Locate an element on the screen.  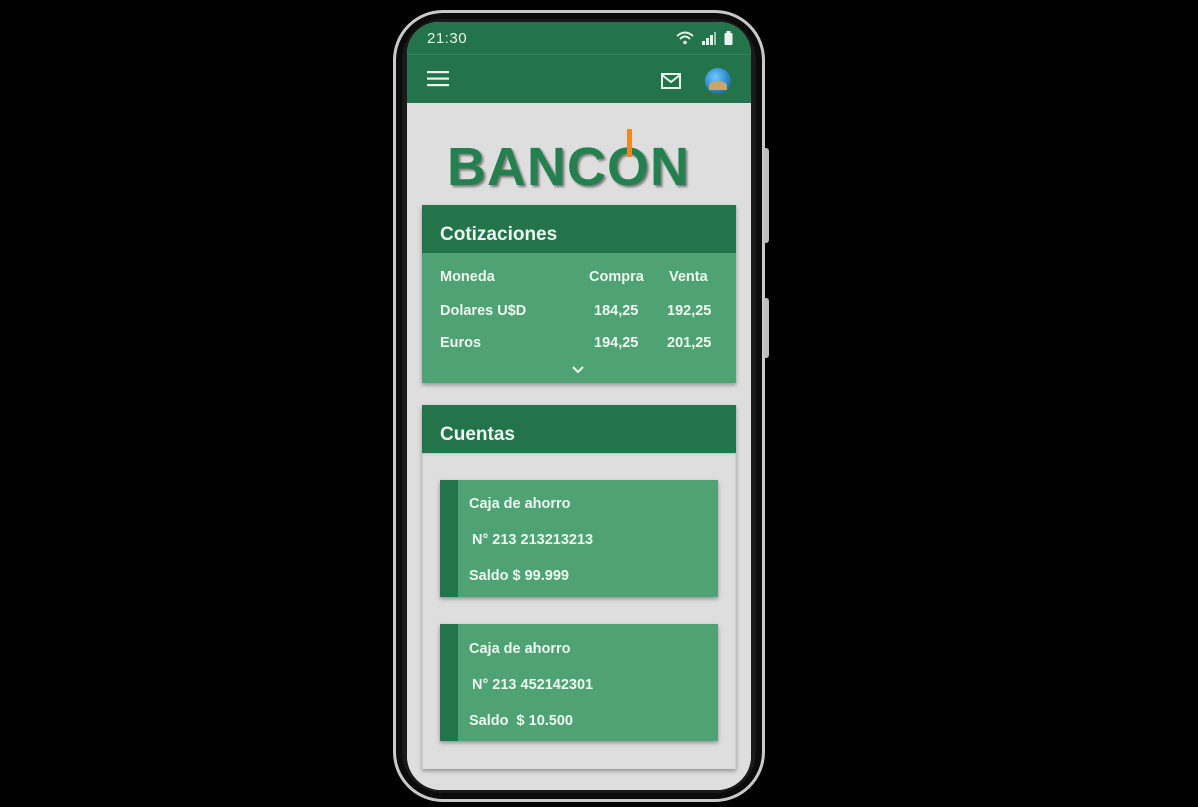
row-eur-moneda: Euros is located at coordinates (461, 343).